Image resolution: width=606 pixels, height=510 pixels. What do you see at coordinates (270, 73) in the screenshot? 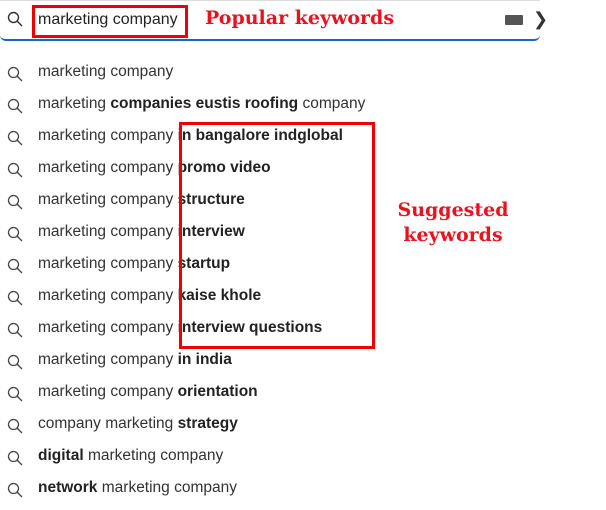
I see `suggestion-item: marketing company` at bounding box center [270, 73].